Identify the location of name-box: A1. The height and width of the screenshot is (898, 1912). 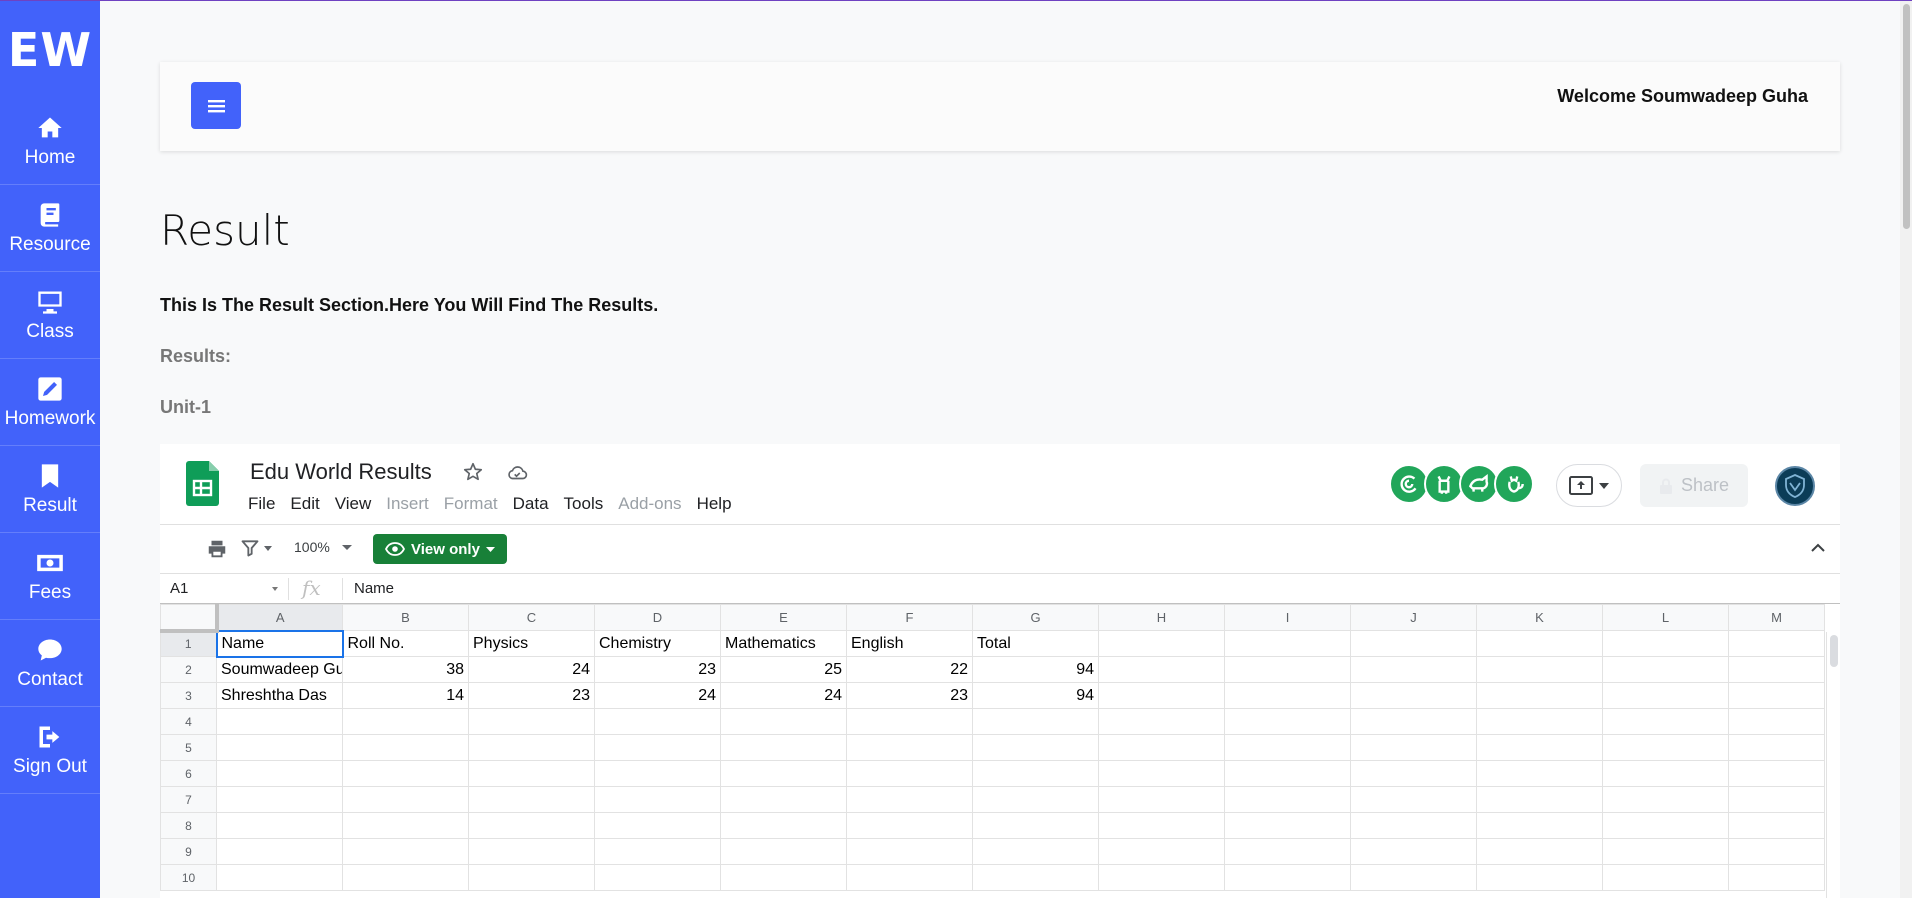
(225, 588).